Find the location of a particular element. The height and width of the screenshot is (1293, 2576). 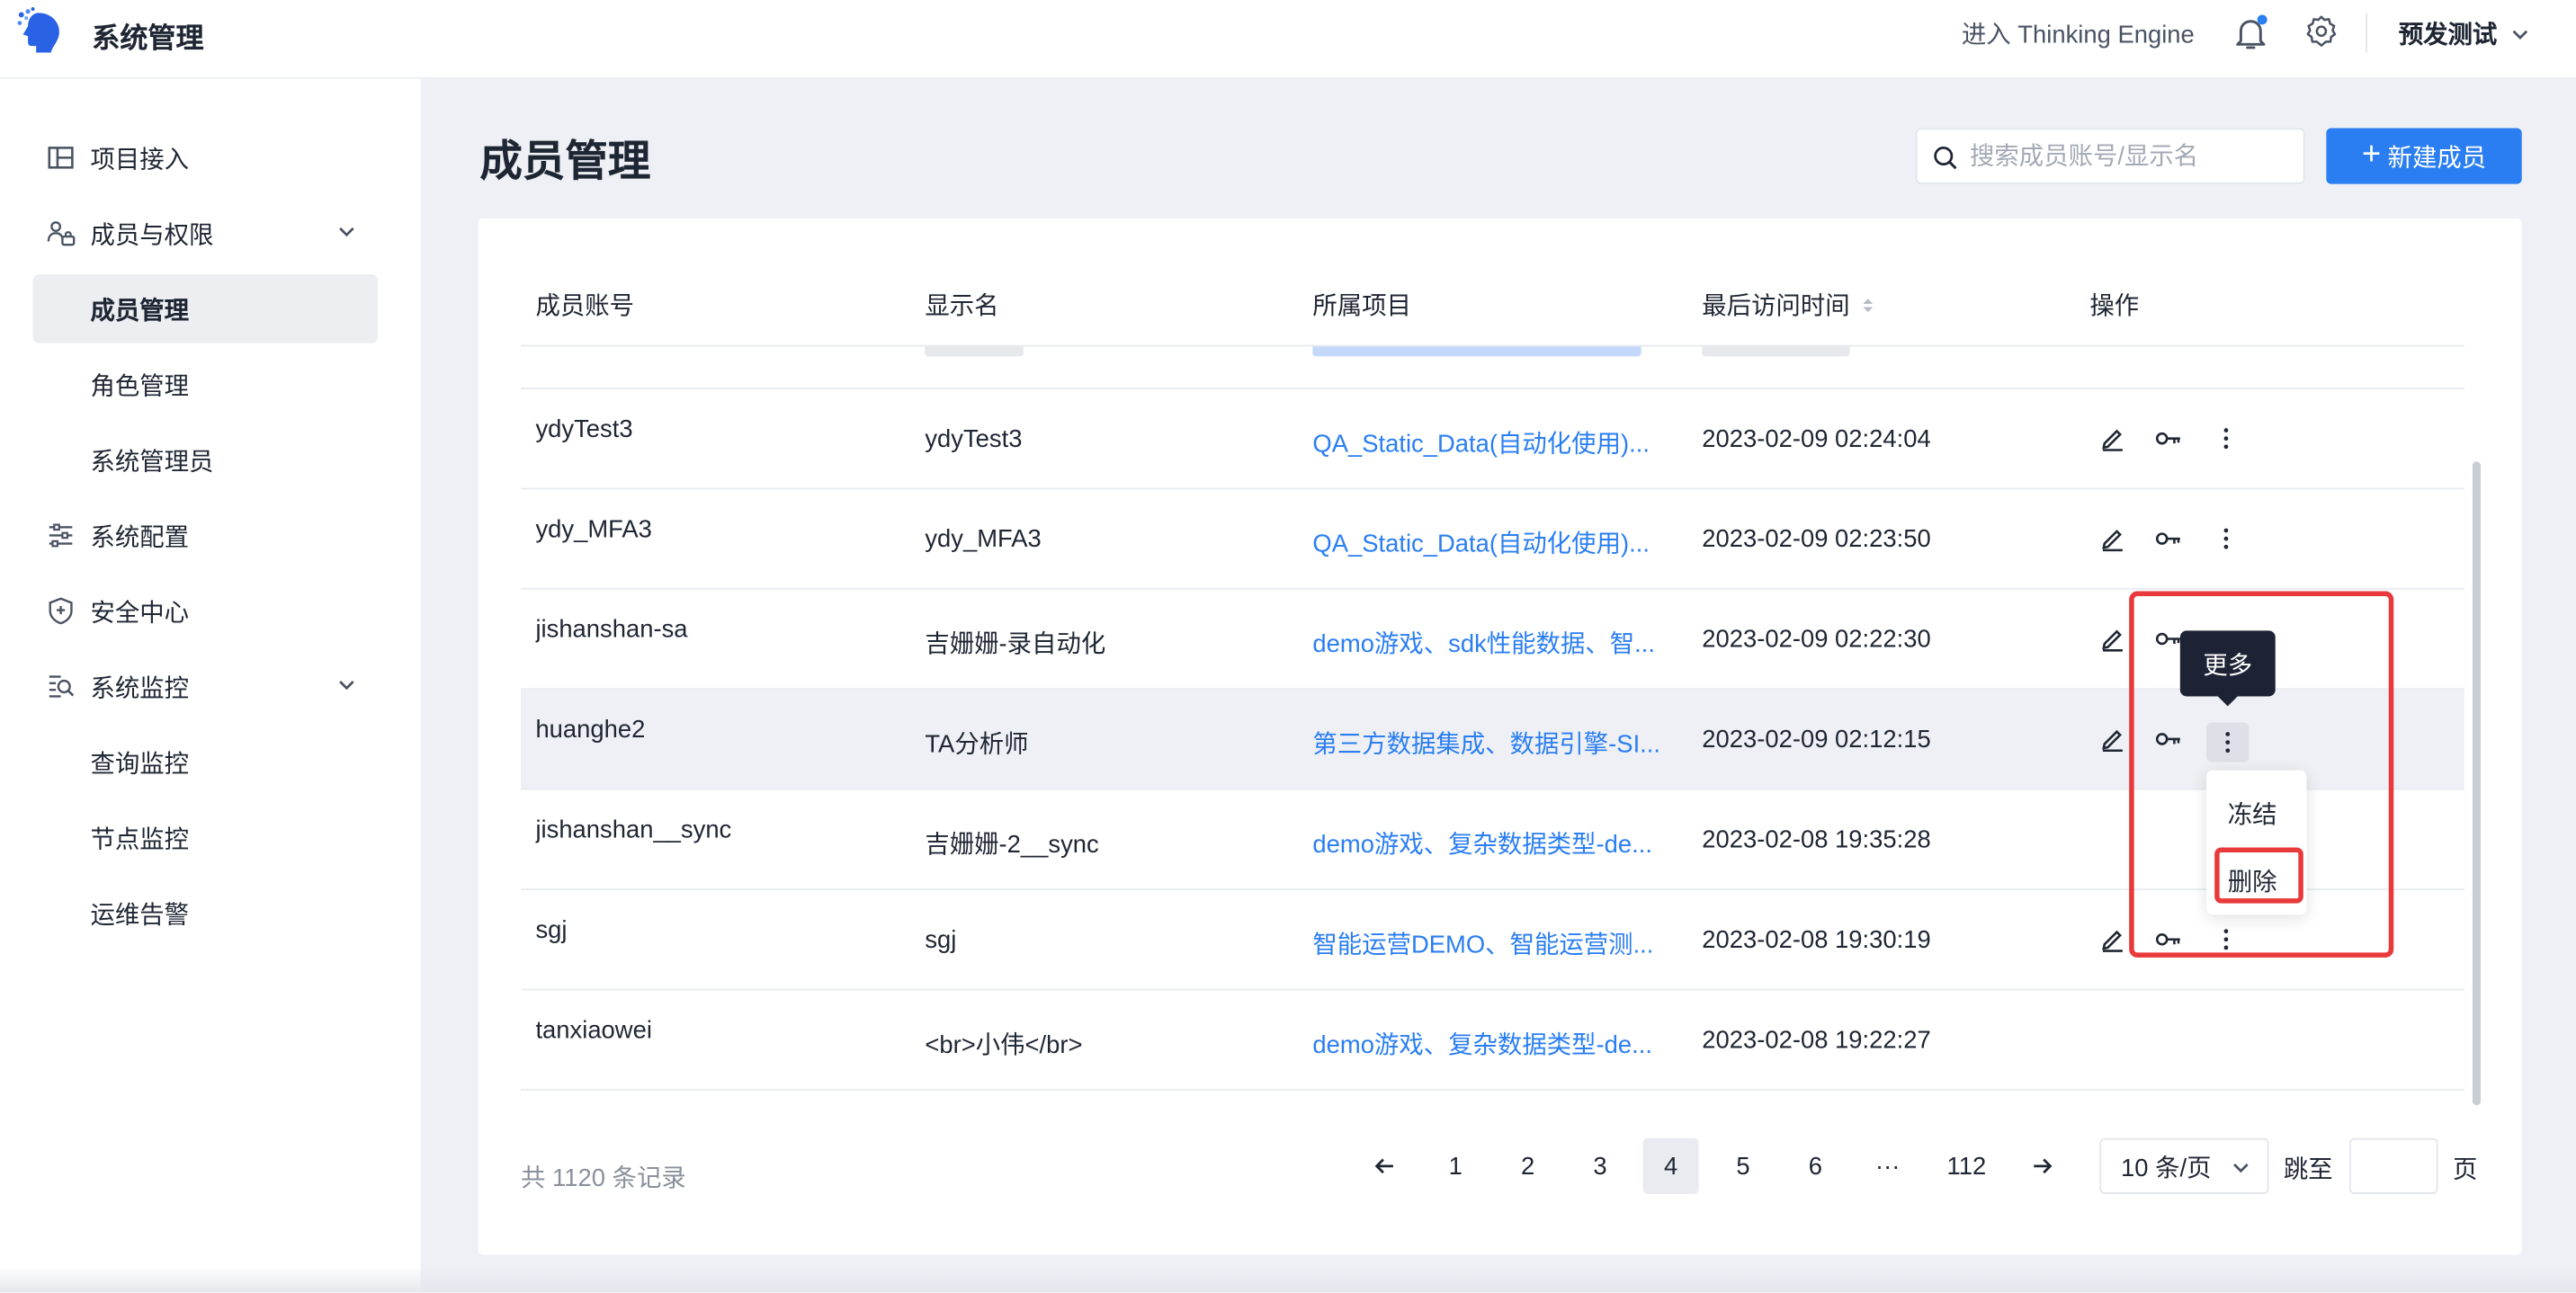

sidebar-item-system-monitor: 系统监控 is located at coordinates (206, 686).